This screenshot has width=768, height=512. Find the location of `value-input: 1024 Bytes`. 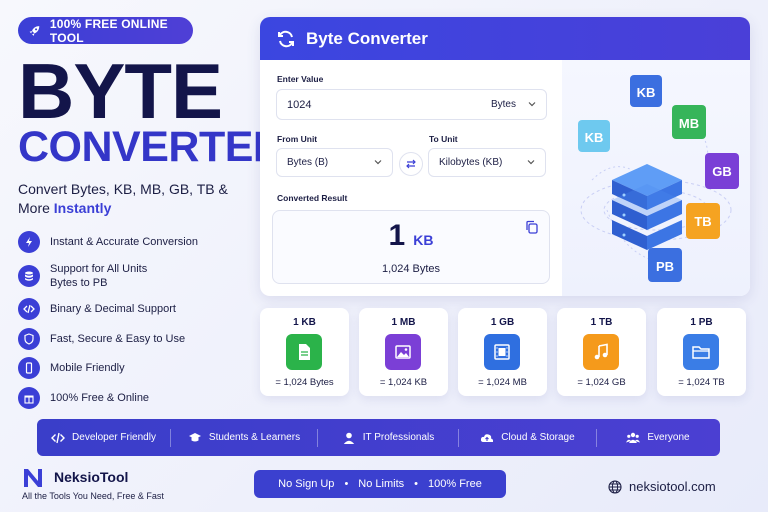

value-input: 1024 Bytes is located at coordinates (411, 104).